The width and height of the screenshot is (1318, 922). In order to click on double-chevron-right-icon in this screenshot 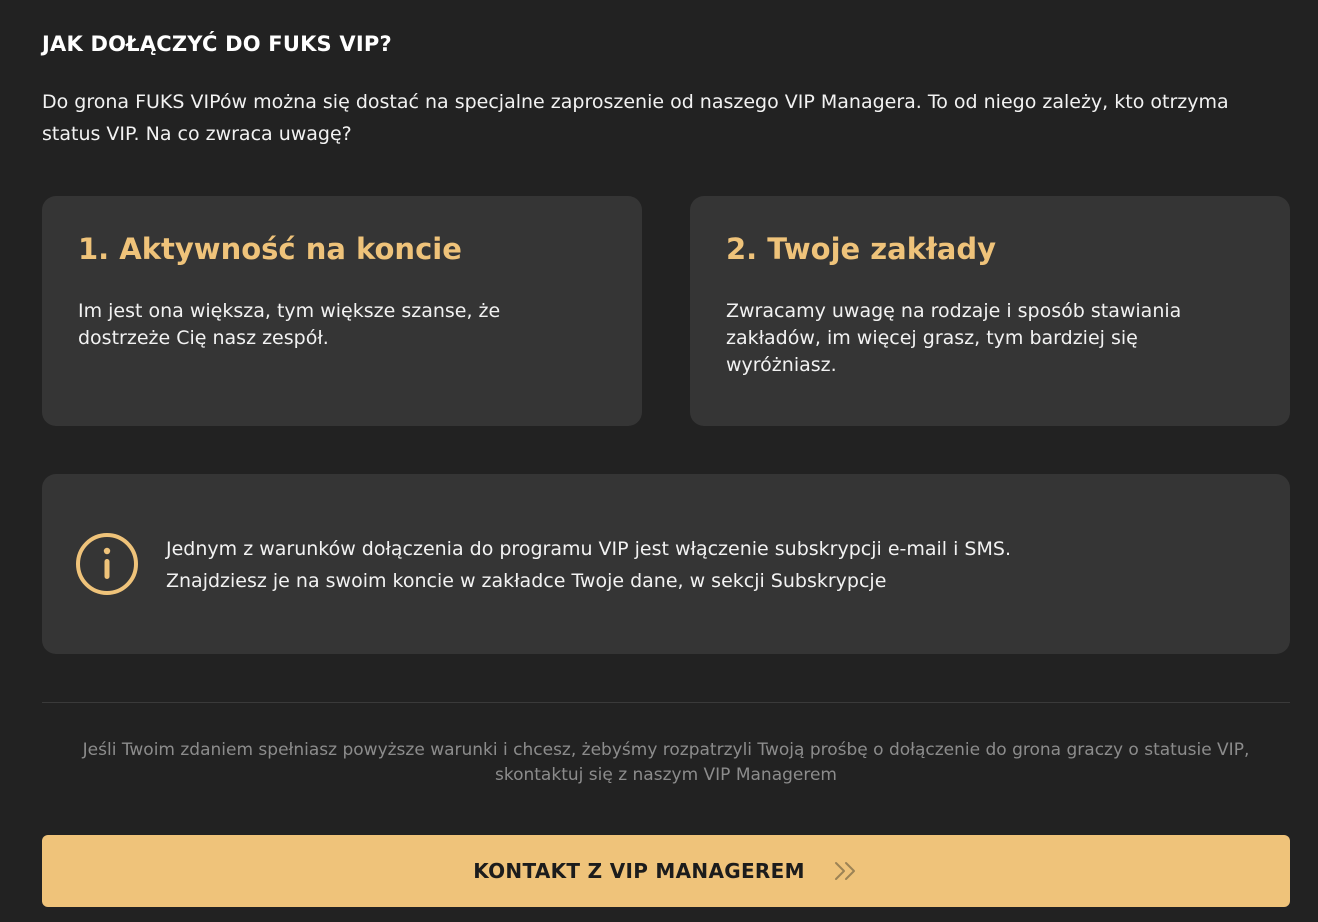, I will do `click(846, 871)`.